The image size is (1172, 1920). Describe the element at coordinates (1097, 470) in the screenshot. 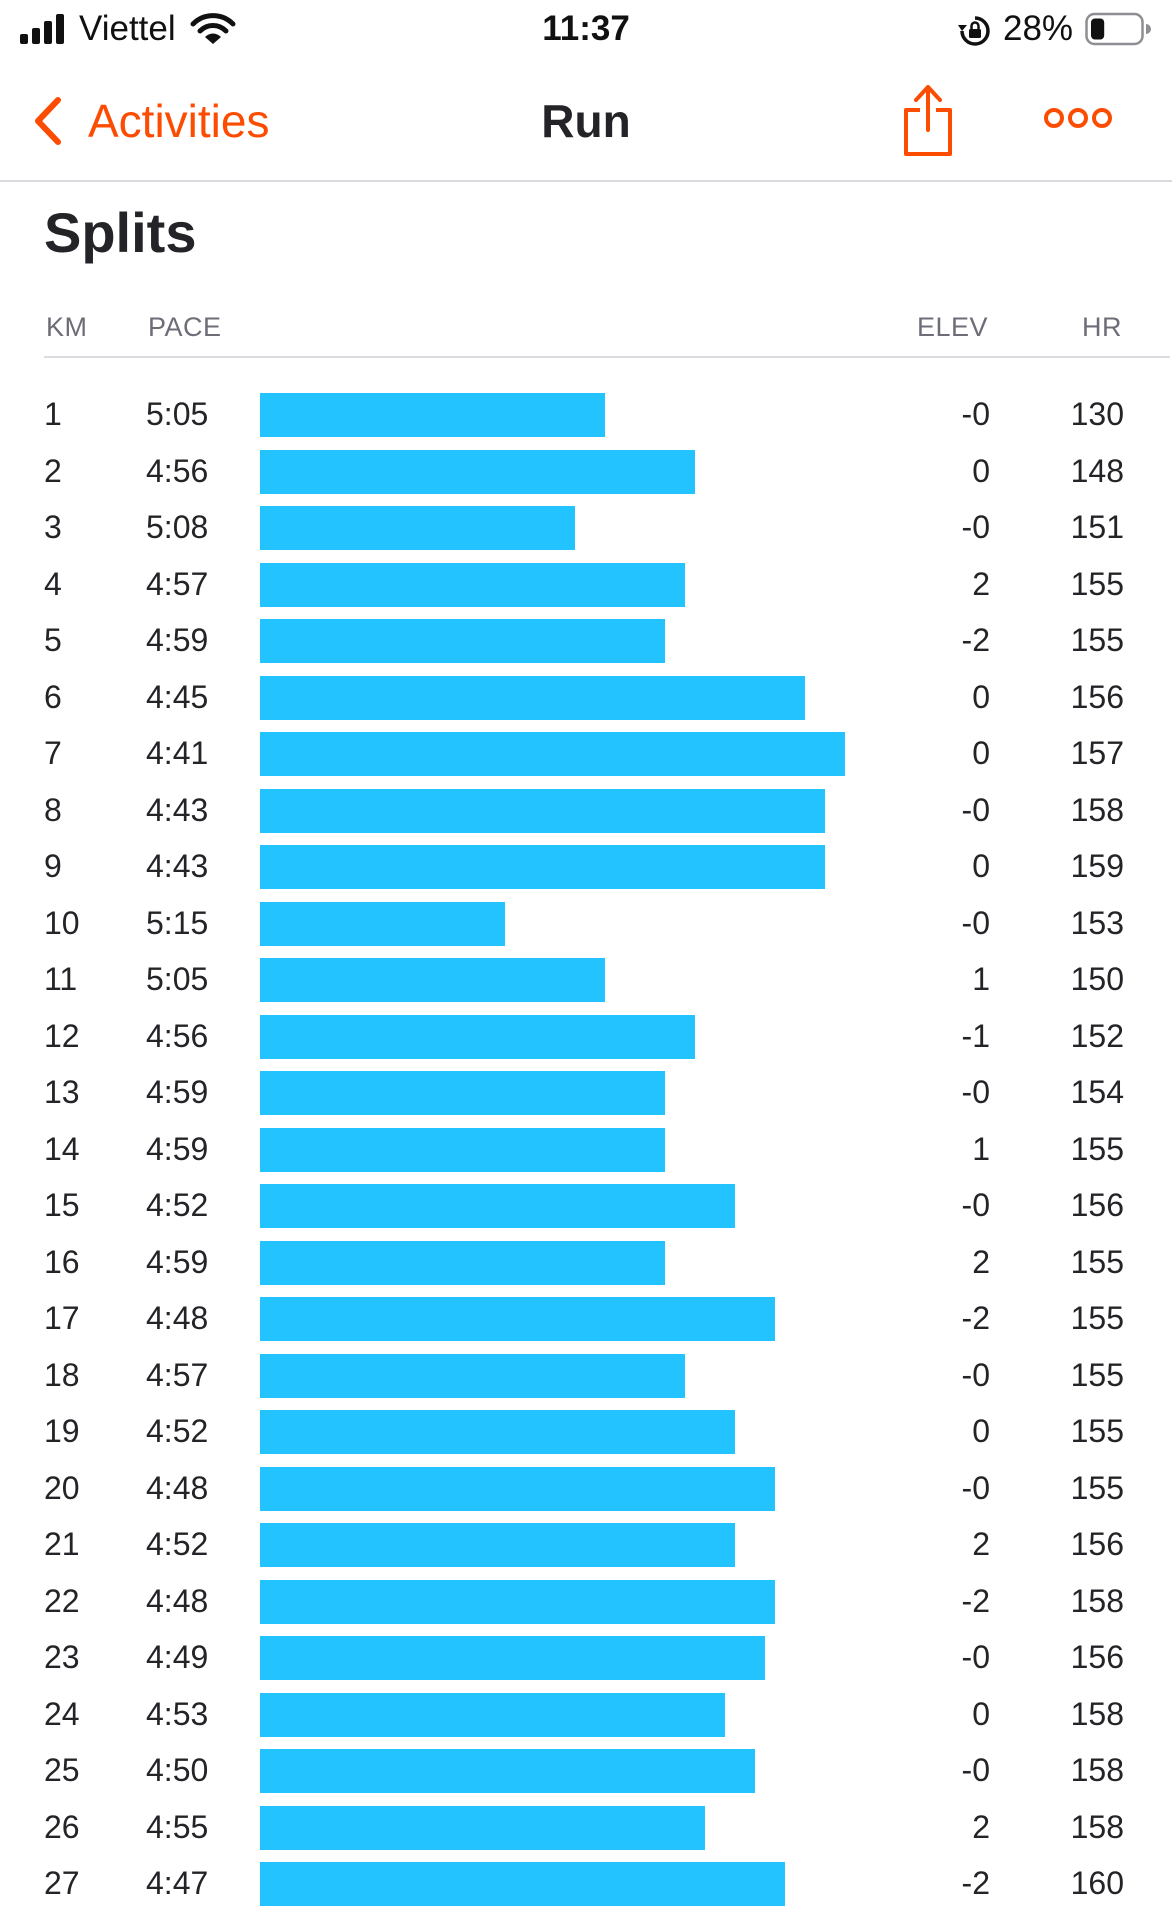

I see `split-hr: 148` at that location.